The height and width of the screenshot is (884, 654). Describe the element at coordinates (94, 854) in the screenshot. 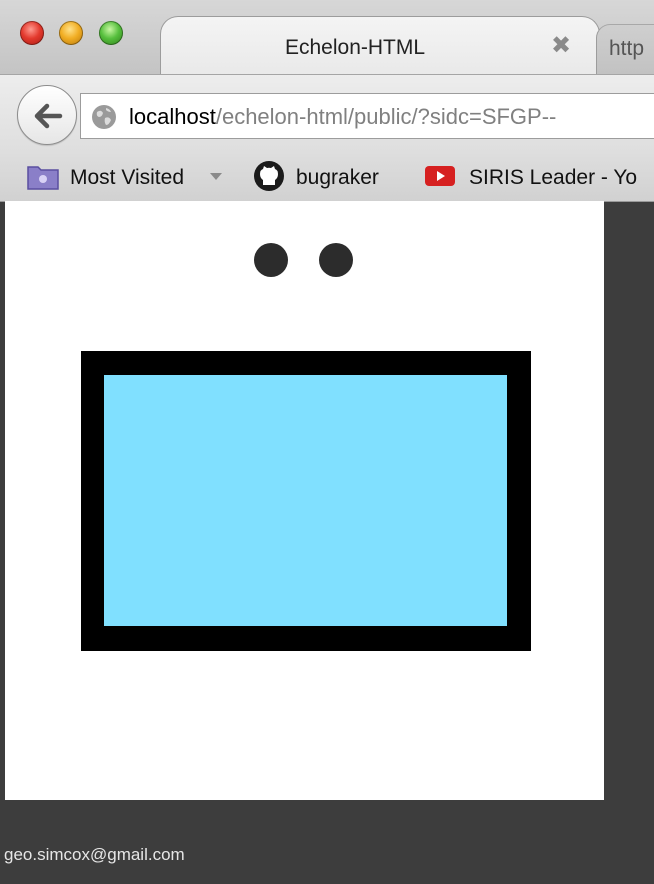

I see `footer-email: geo.simcox@gmail.com` at that location.